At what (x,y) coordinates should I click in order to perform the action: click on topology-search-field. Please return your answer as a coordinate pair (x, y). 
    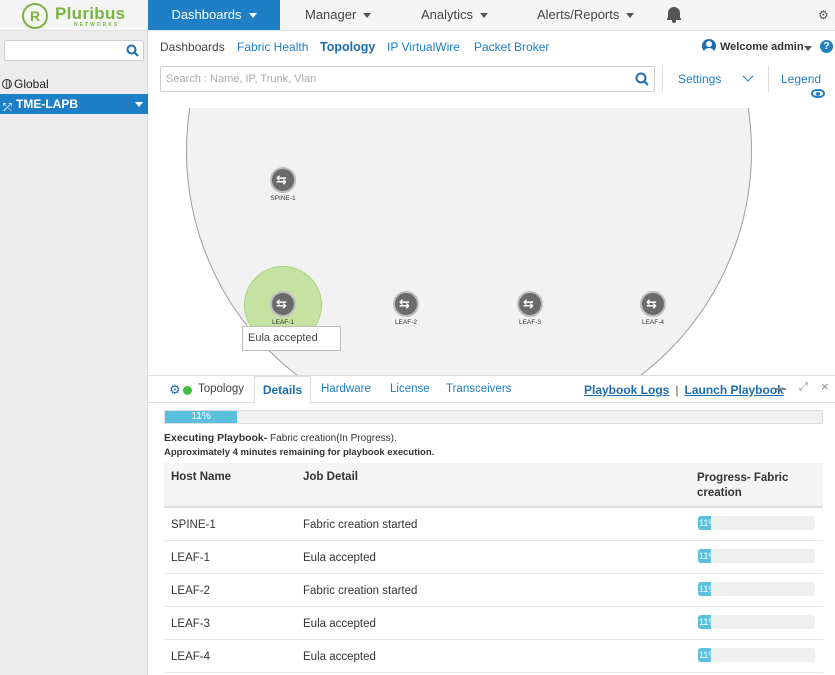
    Looking at the image, I should click on (407, 79).